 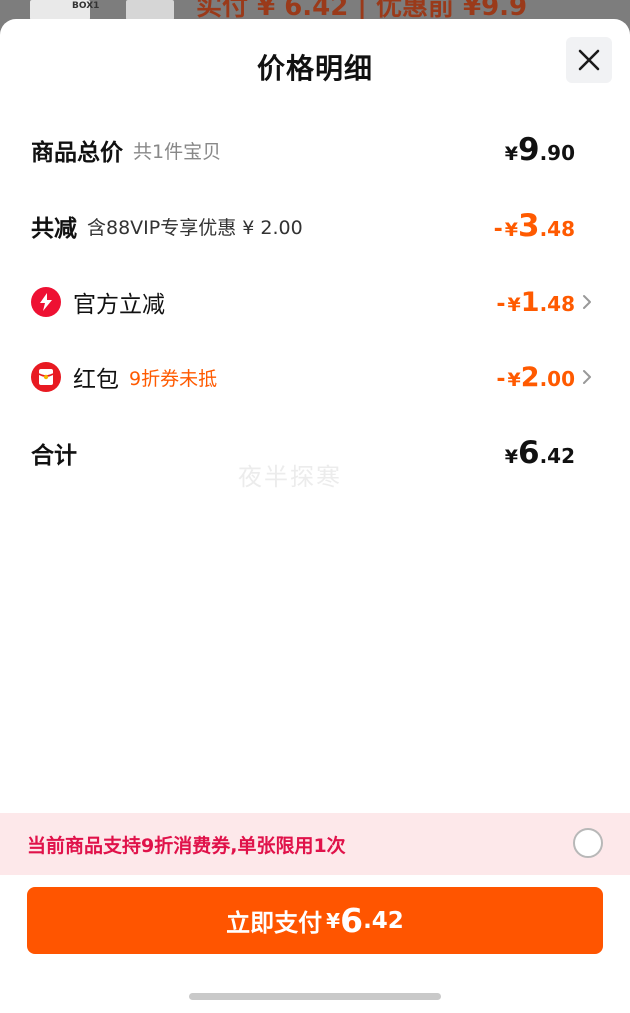 I want to click on amount-decimal: .90, so click(x=557, y=153).